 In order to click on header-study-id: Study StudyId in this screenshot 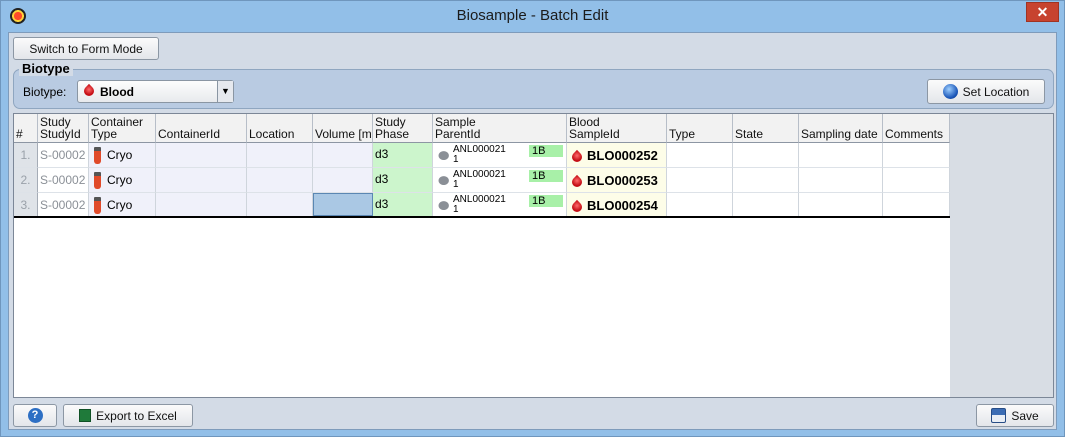, I will do `click(63, 128)`.